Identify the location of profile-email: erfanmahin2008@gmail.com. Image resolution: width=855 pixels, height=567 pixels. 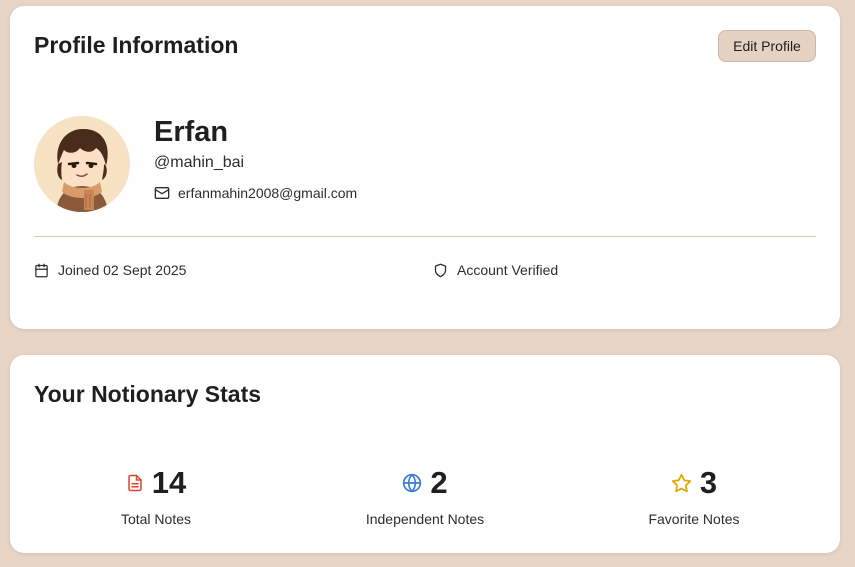
(268, 193).